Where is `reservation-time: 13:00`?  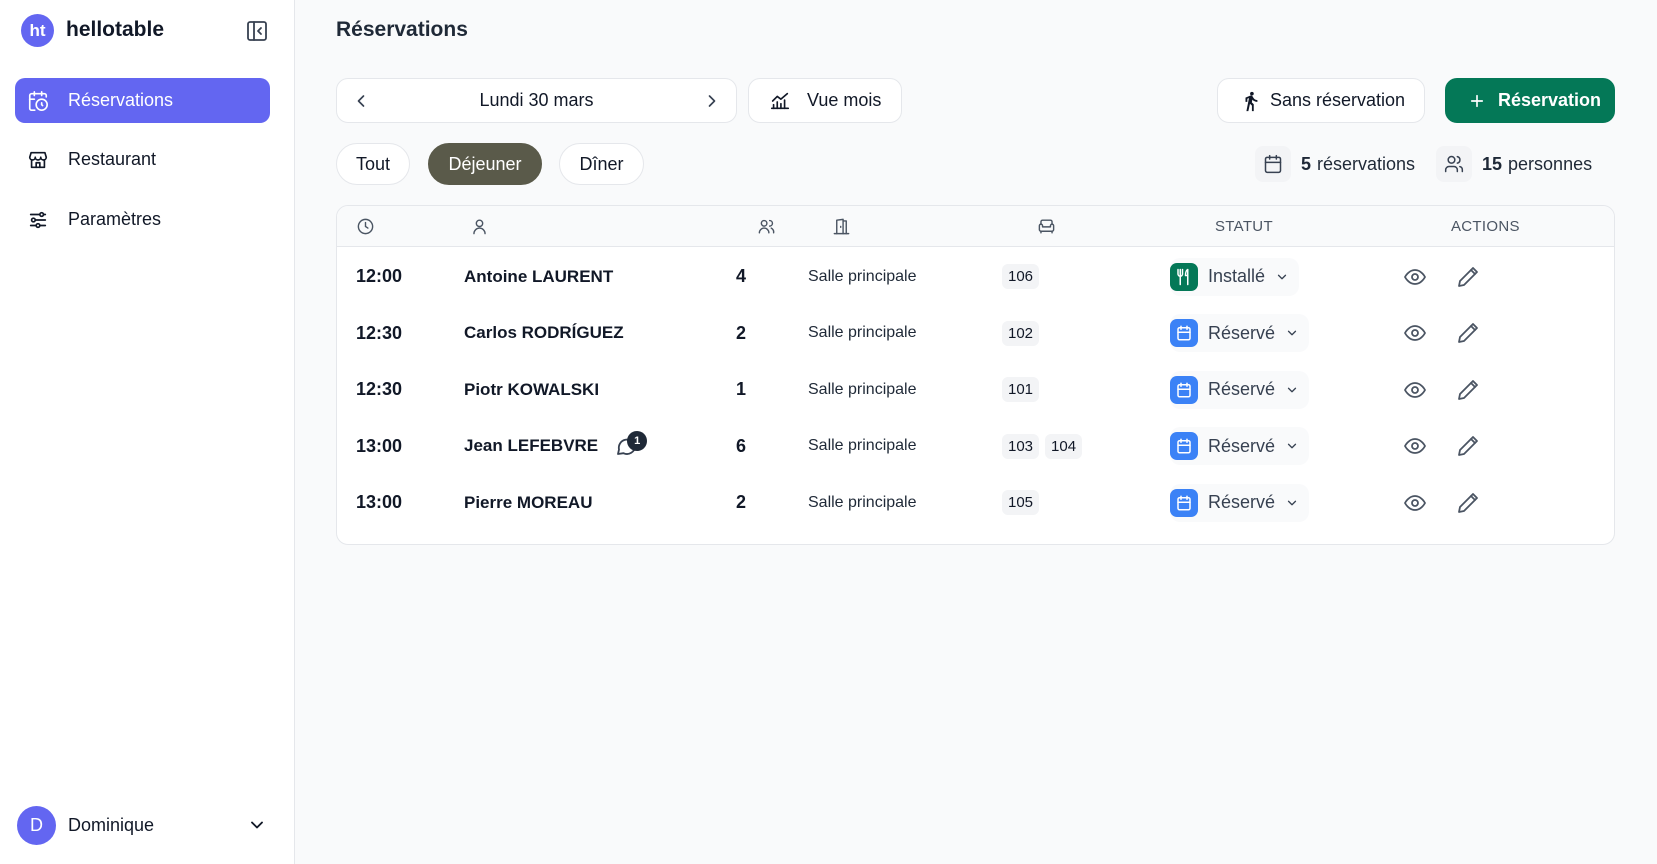
reservation-time: 13:00 is located at coordinates (379, 445).